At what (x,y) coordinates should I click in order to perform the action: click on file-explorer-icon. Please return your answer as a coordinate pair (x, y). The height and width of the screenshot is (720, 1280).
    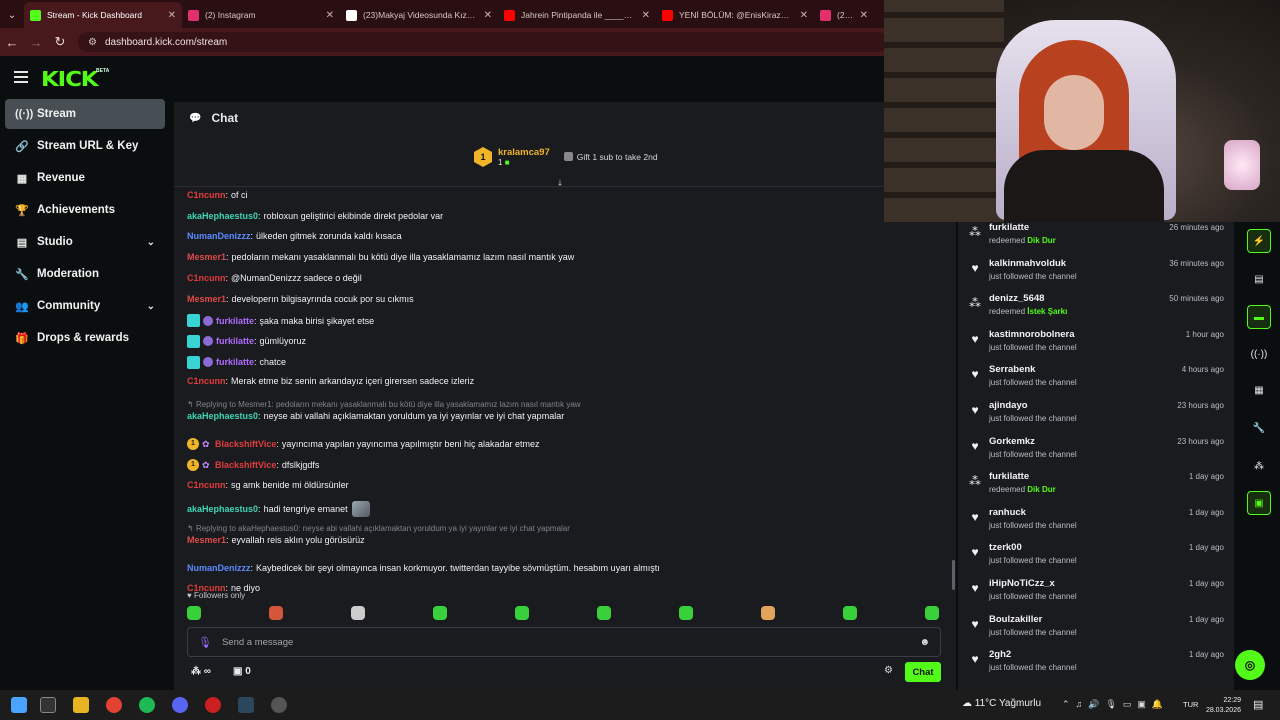
    Looking at the image, I should click on (81, 705).